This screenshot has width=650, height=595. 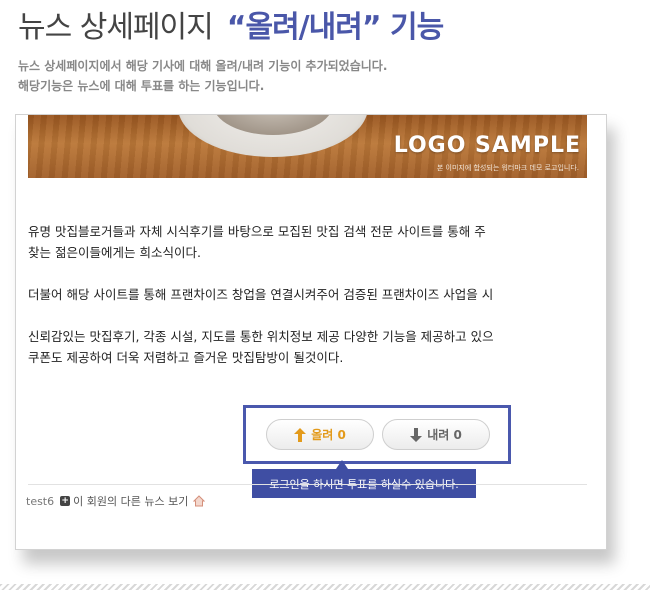 What do you see at coordinates (307, 146) in the screenshot?
I see `article-hero-image: LOGO SAMPLE 본 이미지에 합성되는 워터마크 데모 로고입니다.` at bounding box center [307, 146].